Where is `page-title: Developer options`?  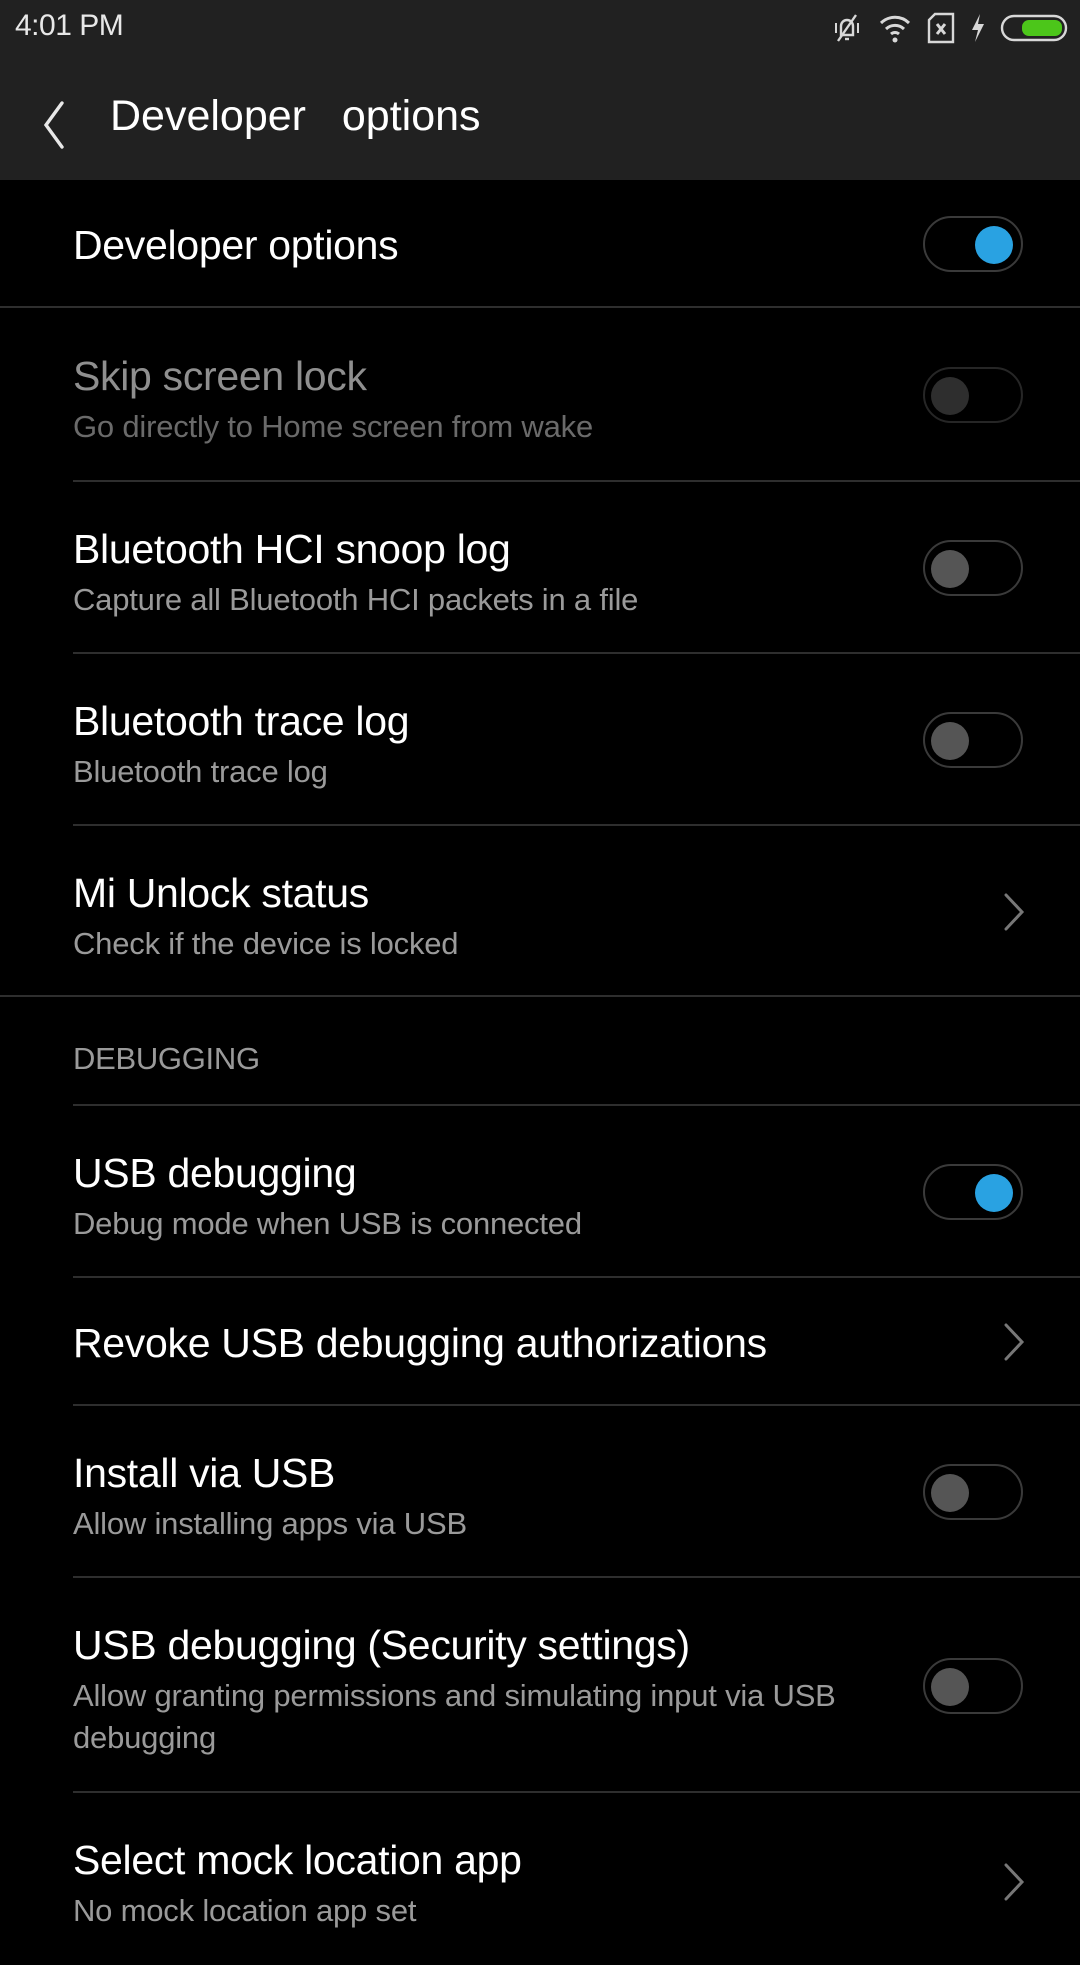
page-title: Developer options is located at coordinates (295, 116).